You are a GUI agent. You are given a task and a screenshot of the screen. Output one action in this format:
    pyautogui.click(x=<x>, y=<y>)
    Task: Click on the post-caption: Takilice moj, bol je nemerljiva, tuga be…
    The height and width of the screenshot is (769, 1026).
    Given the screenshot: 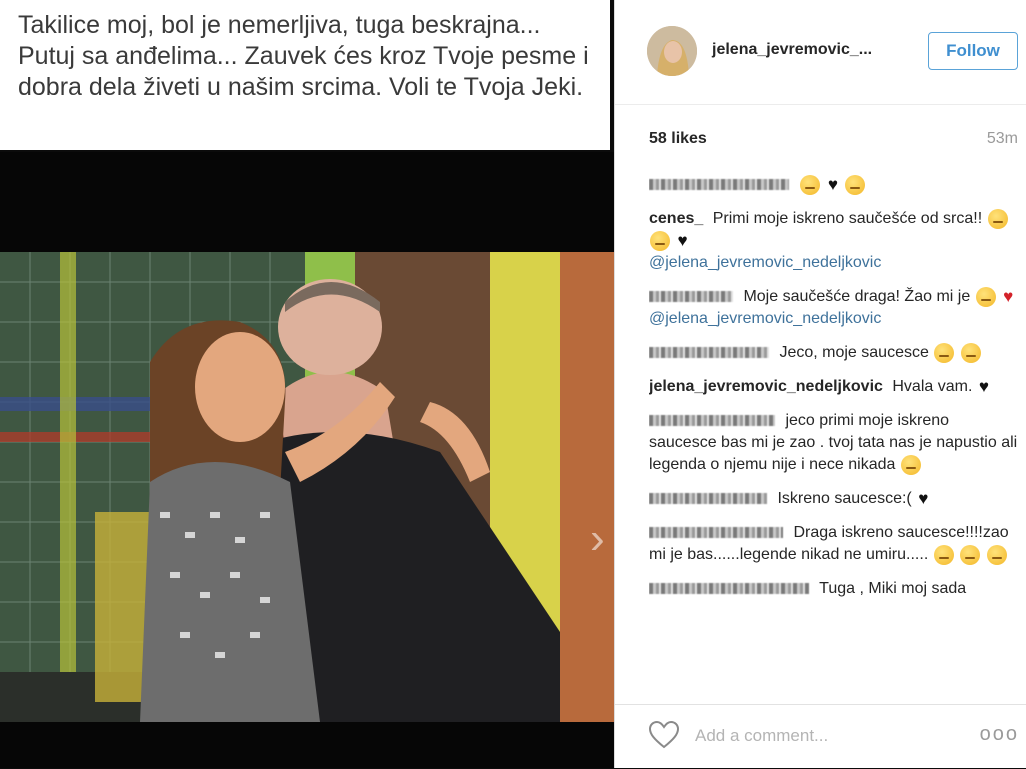 What is the action you would take?
    pyautogui.click(x=305, y=75)
    